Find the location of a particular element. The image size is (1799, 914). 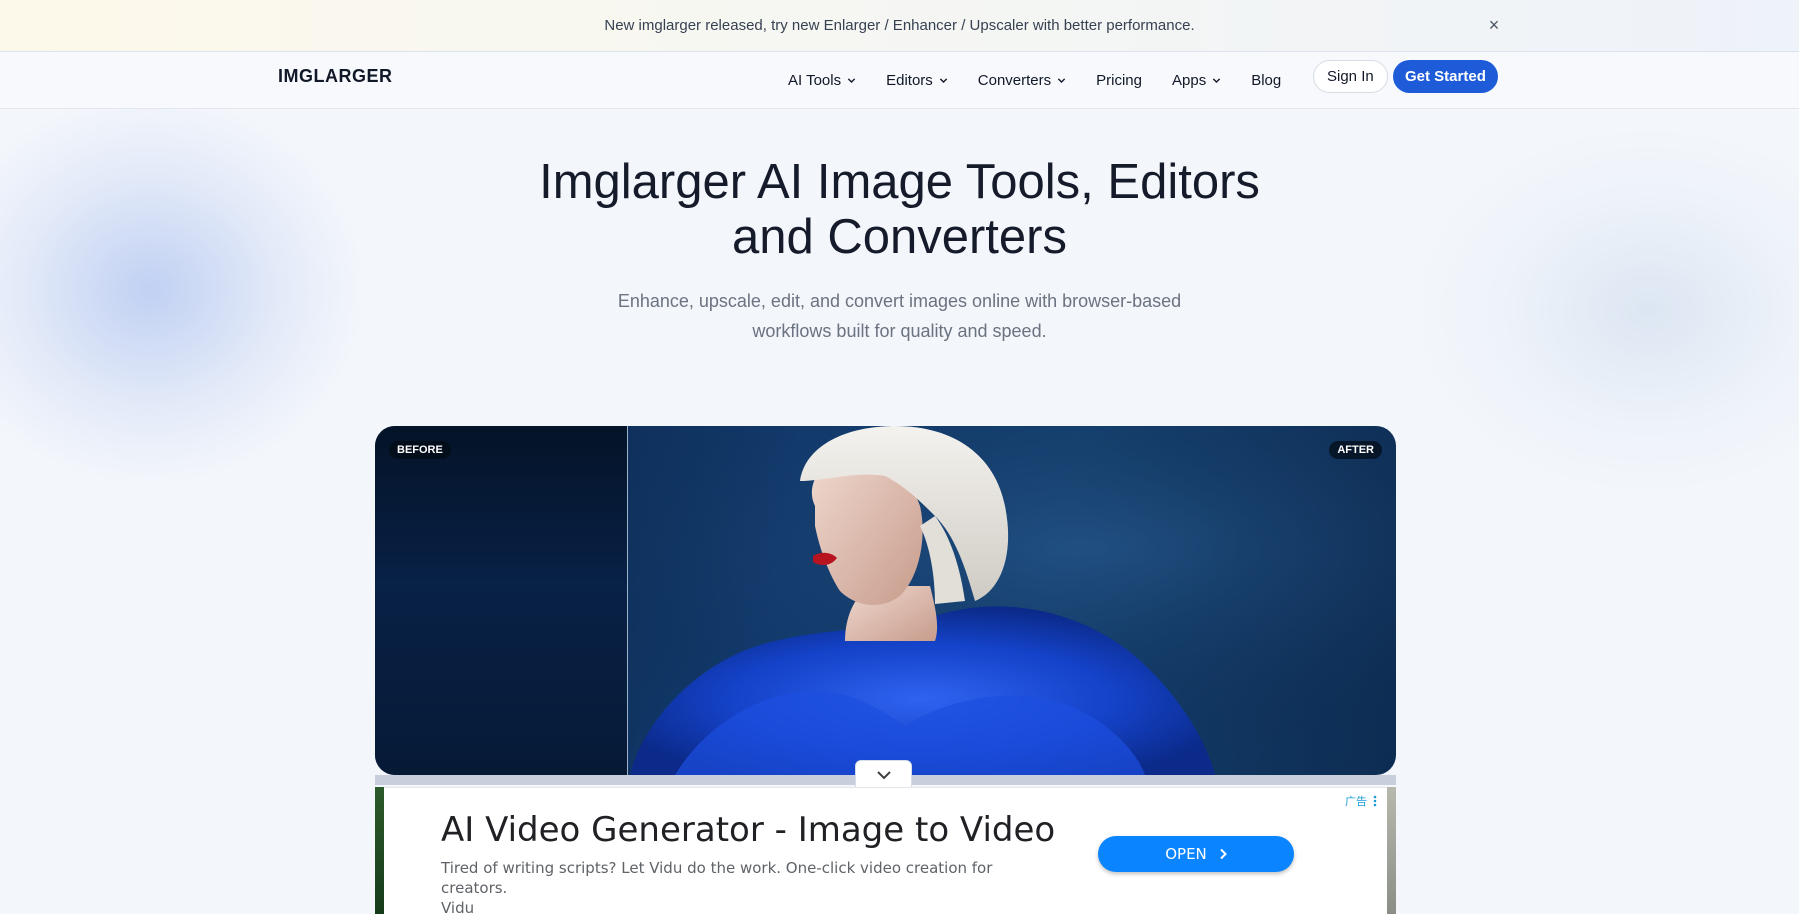

sign-in-button: Sign In is located at coordinates (1350, 76).